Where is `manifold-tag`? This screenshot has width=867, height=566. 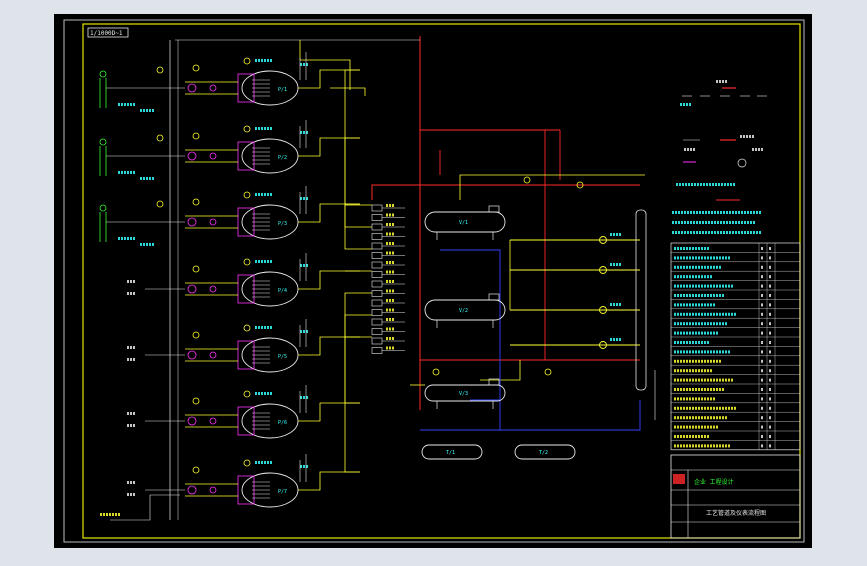 manifold-tag is located at coordinates (390, 319).